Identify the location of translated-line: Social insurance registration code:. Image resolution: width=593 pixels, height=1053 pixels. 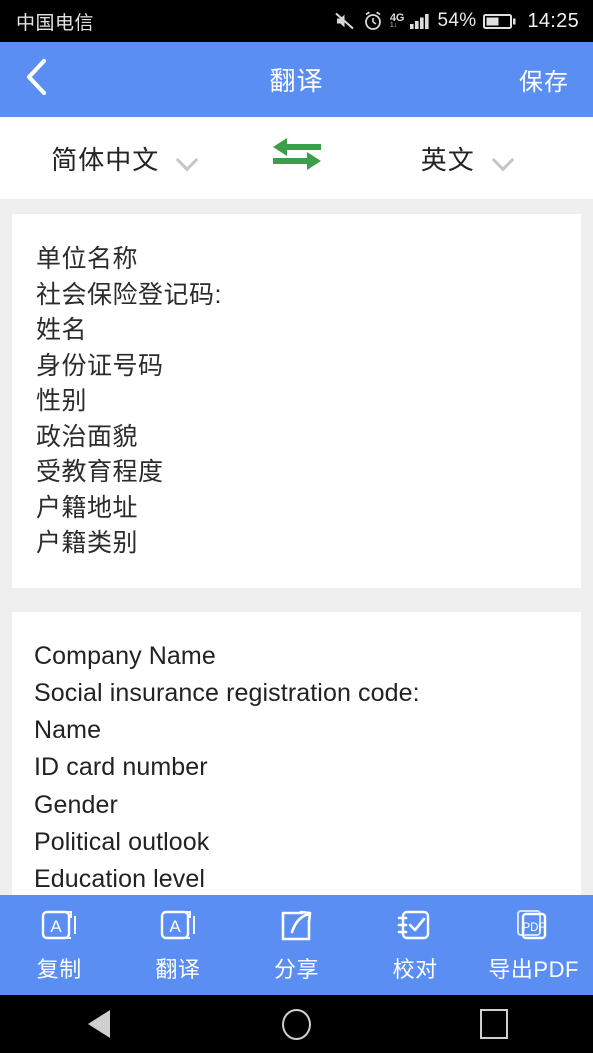
(227, 692).